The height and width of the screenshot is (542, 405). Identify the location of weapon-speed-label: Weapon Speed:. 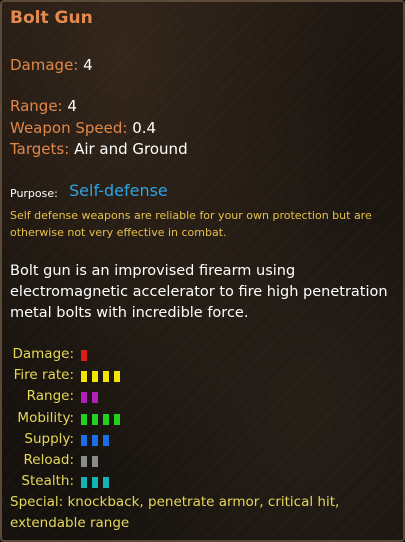
(69, 128).